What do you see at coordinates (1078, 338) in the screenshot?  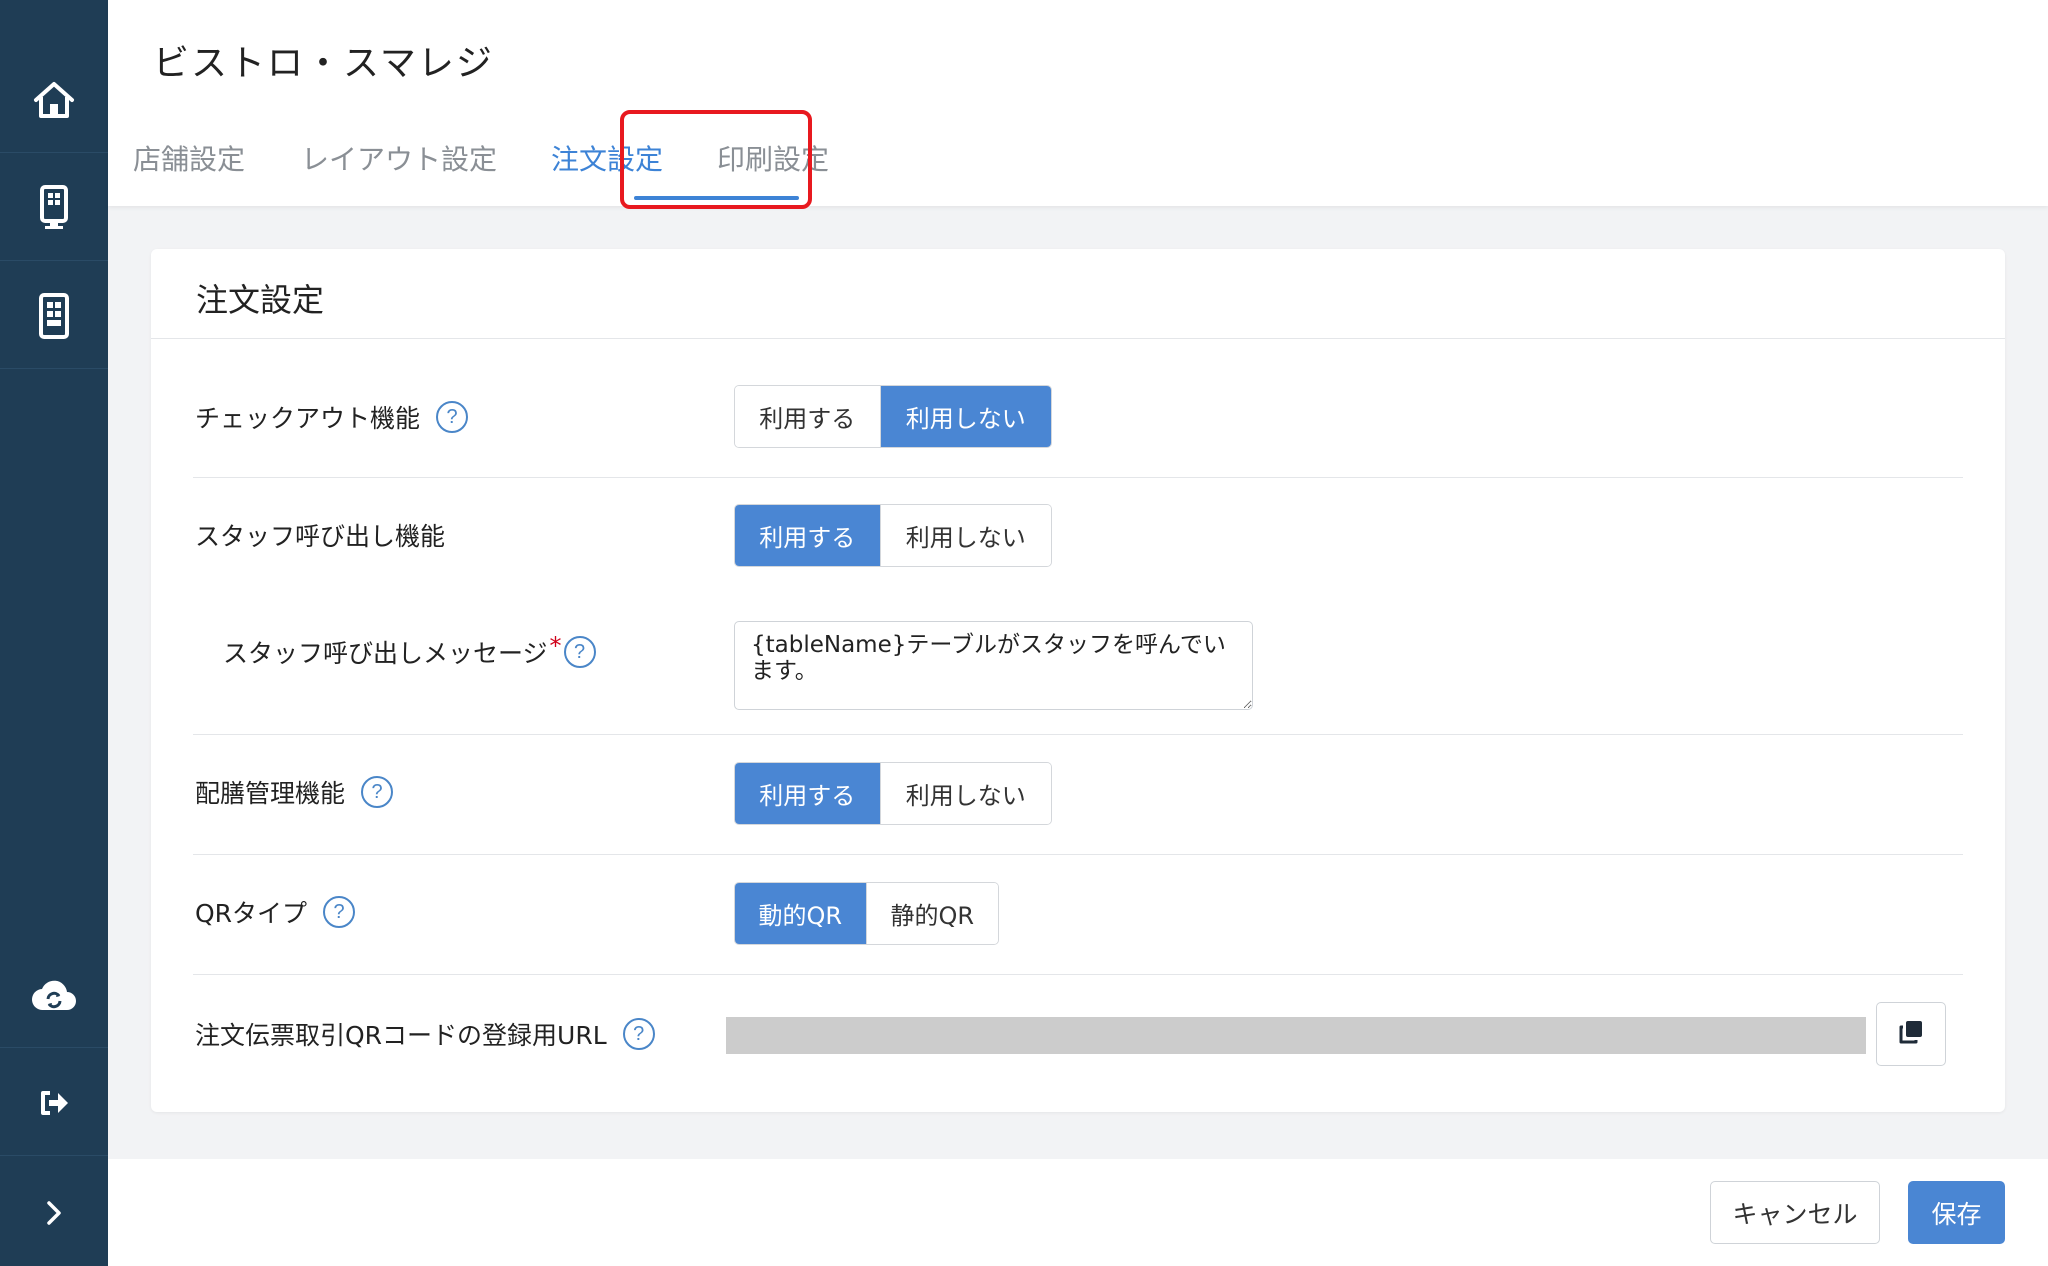 I see `card-divider` at bounding box center [1078, 338].